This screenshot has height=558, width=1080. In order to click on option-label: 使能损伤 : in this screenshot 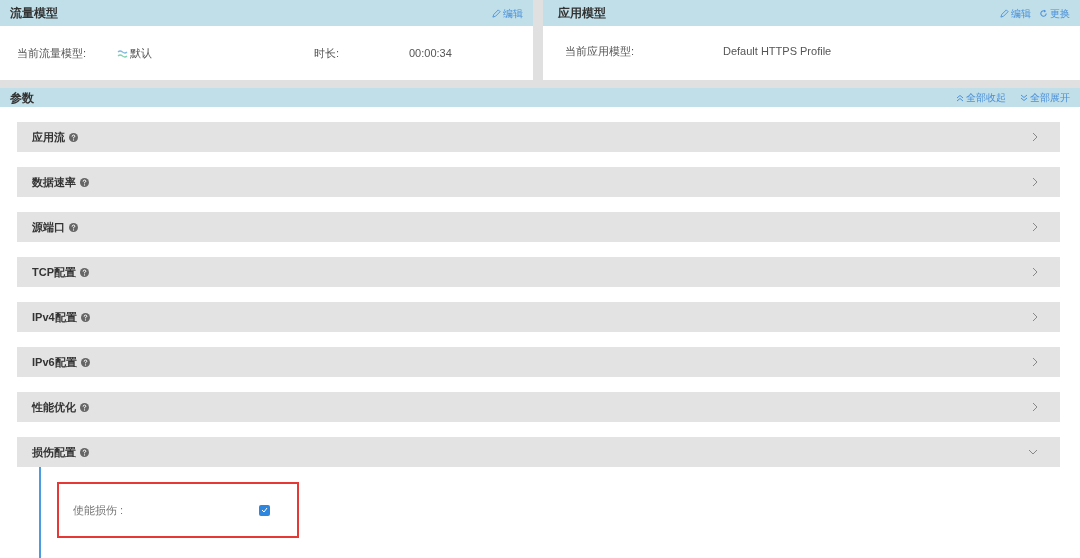, I will do `click(99, 510)`.